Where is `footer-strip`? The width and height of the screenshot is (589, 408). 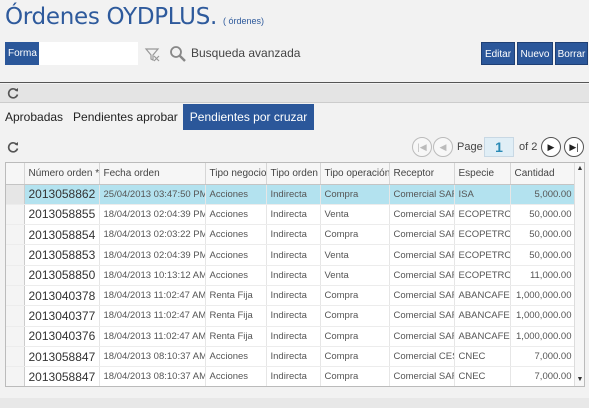 footer-strip is located at coordinates (294, 403).